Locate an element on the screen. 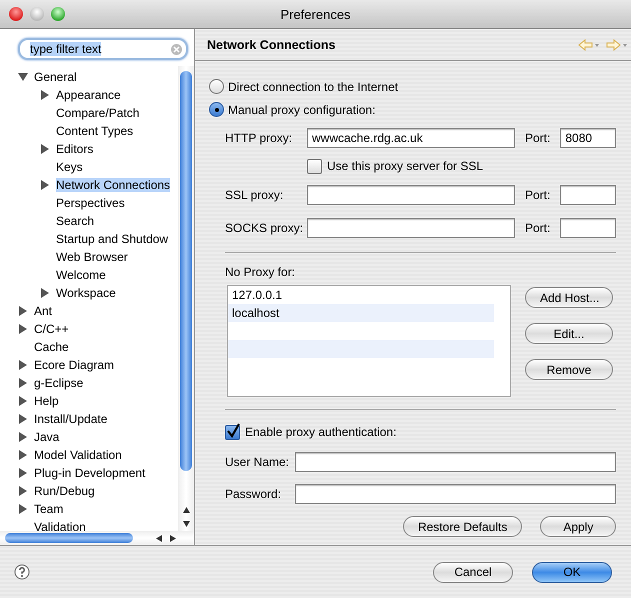  tree-item: Ant is located at coordinates (43, 311).